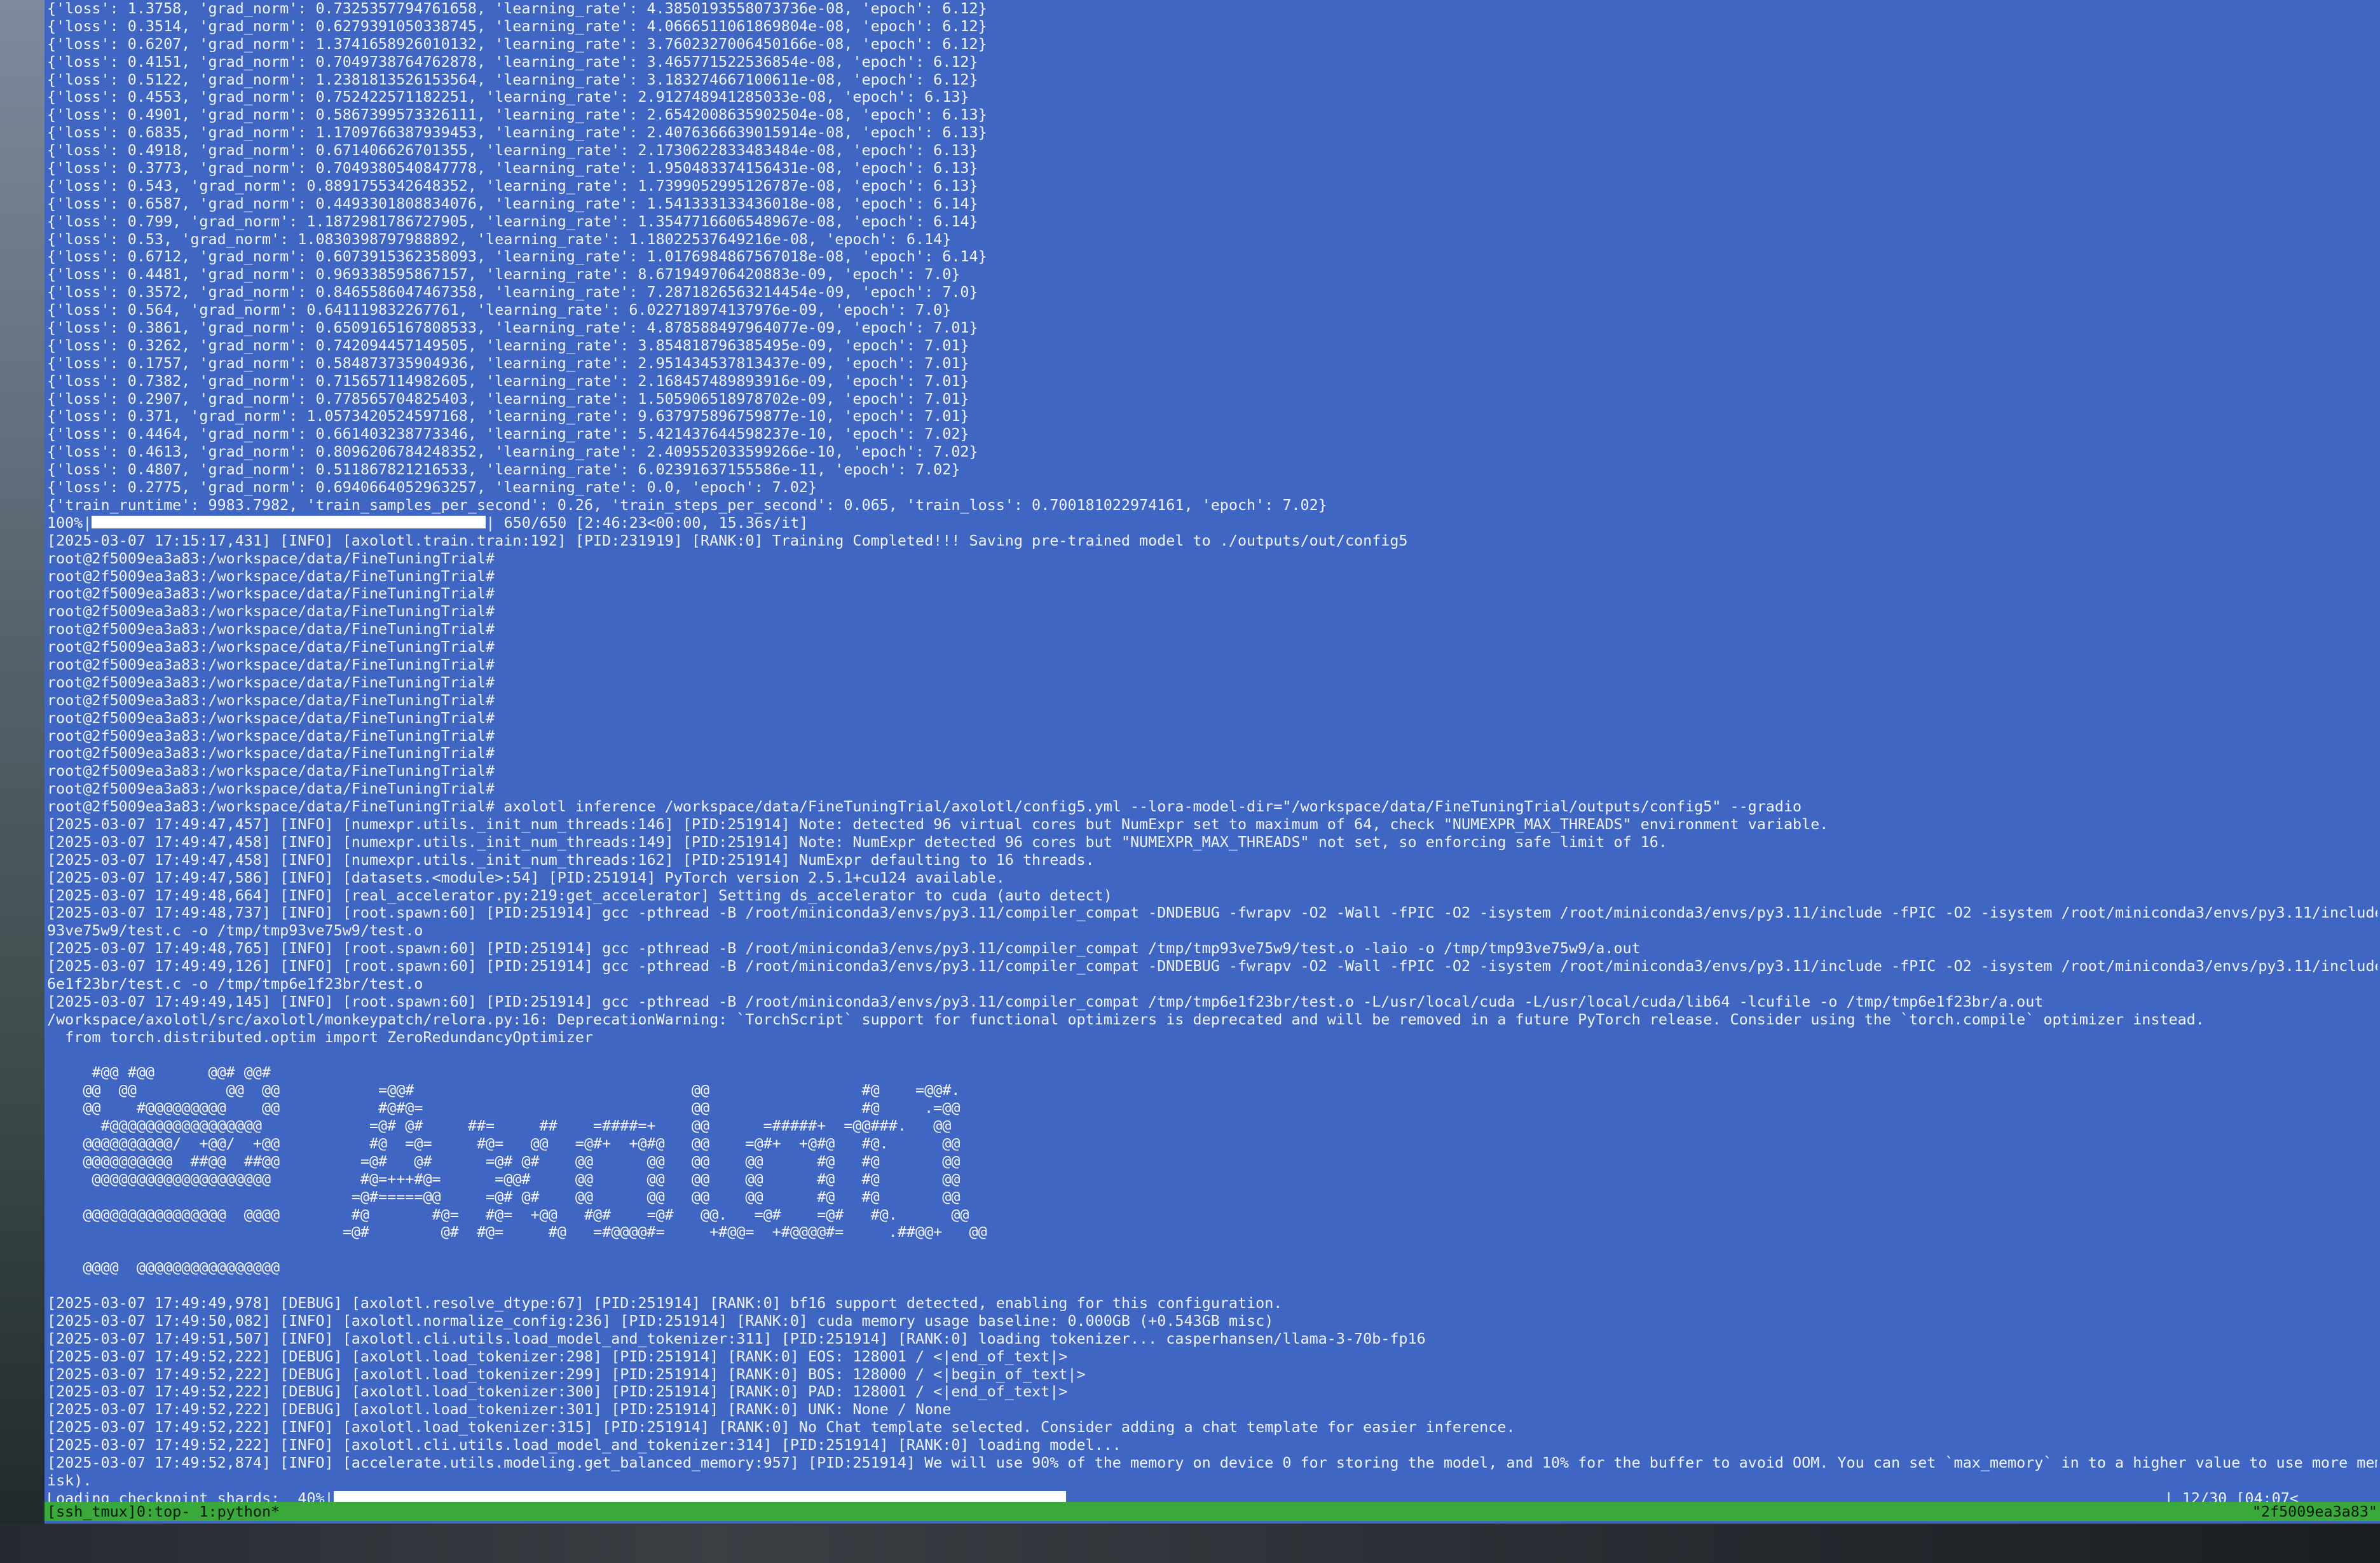 The image size is (2380, 1563). What do you see at coordinates (163, 1268) in the screenshot?
I see `terminal-line: @@@@ @@@@@@@@@@@@@@@@` at bounding box center [163, 1268].